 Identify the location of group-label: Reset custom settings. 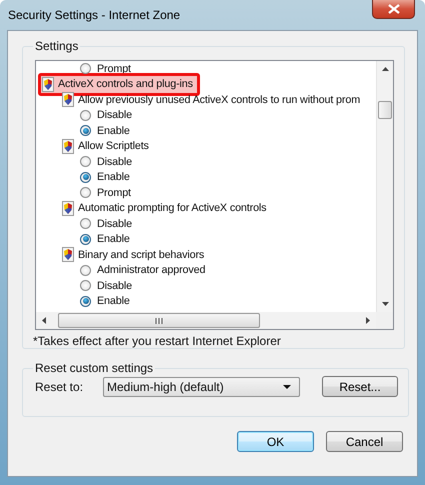
(94, 368).